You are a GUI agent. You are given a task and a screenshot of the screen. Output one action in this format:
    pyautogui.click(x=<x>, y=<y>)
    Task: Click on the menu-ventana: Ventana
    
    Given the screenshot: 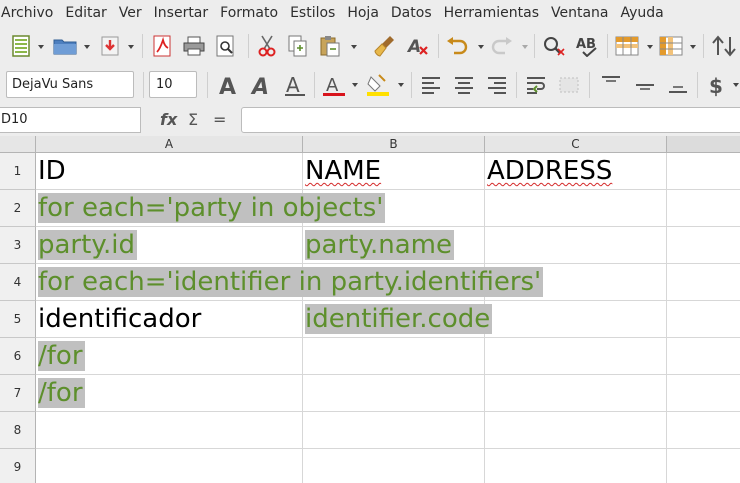 What is the action you would take?
    pyautogui.click(x=580, y=13)
    